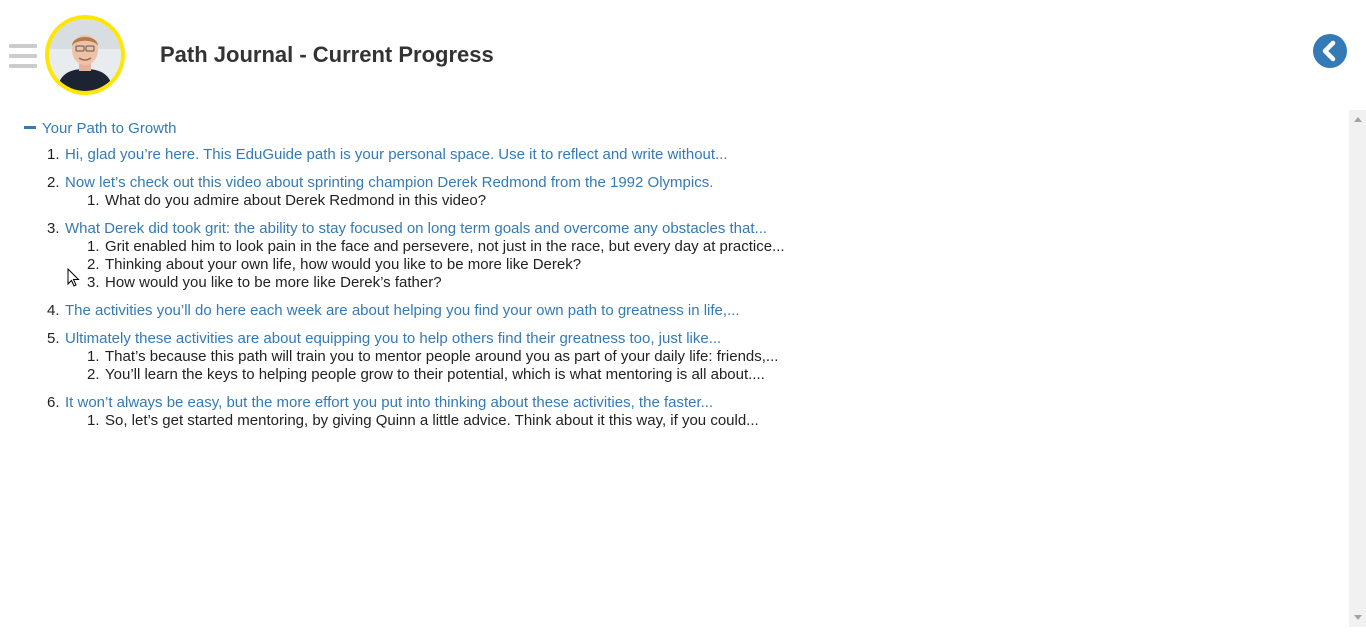 The width and height of the screenshot is (1366, 637). Describe the element at coordinates (23, 56) in the screenshot. I see `hamburger-menu-icon` at that location.